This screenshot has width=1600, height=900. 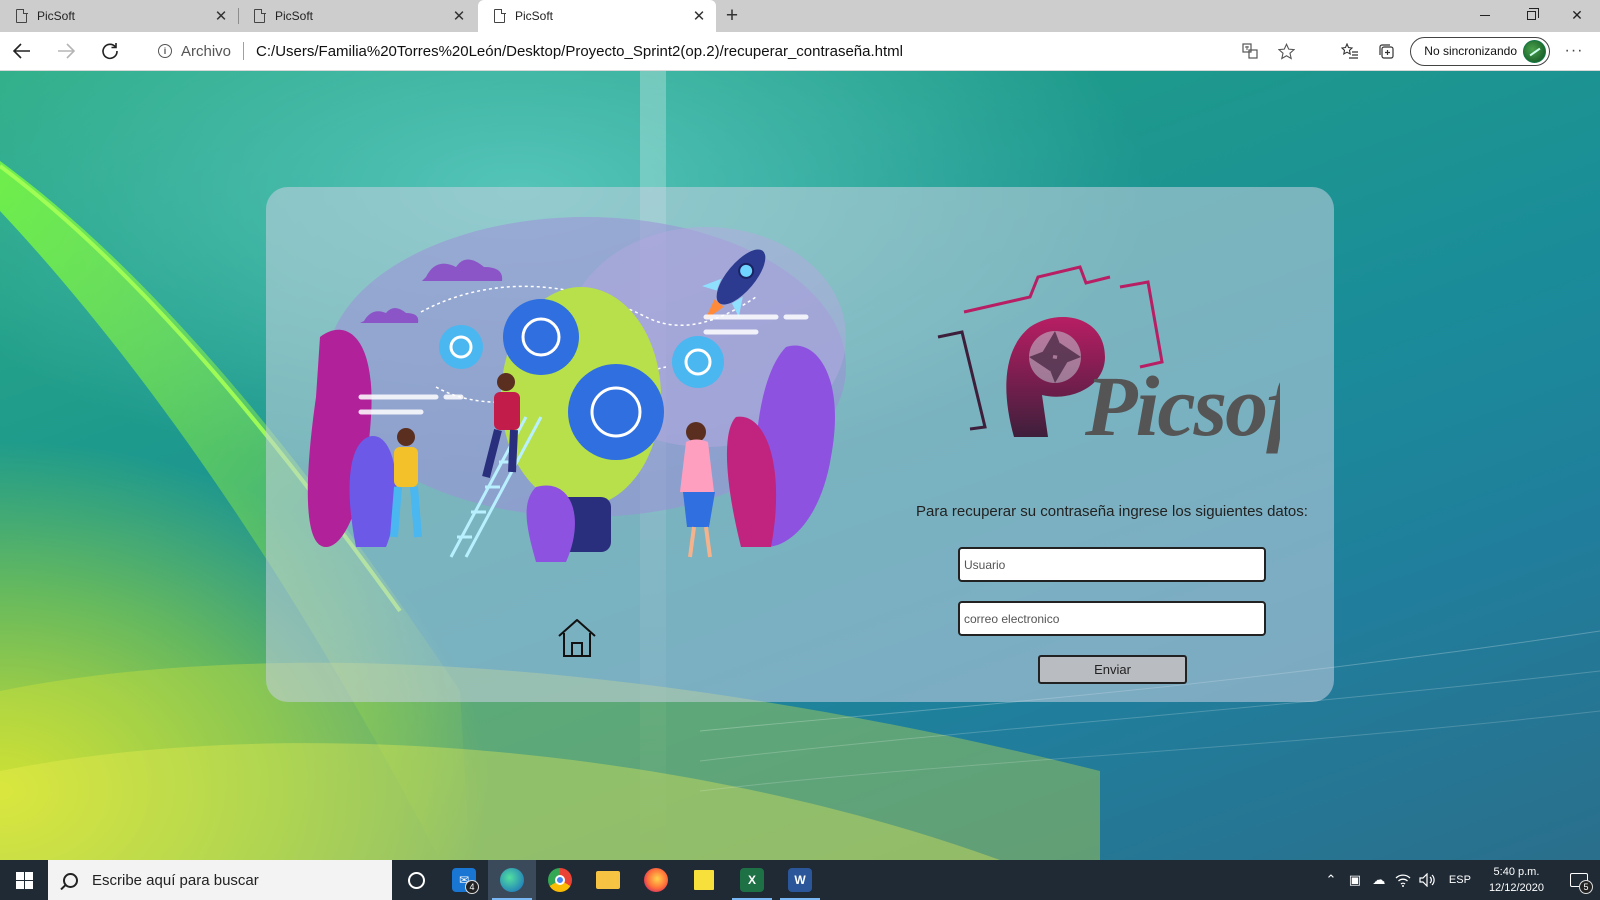 I want to click on firefox-app, so click(x=656, y=880).